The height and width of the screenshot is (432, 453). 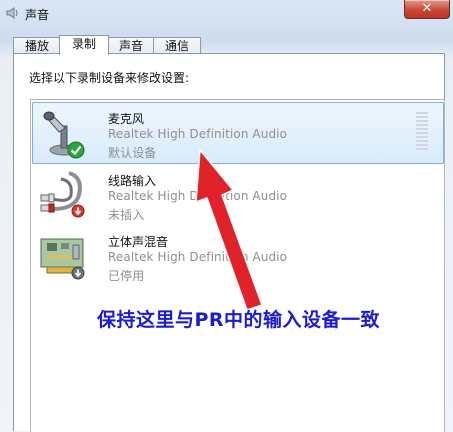 I want to click on tab-recording: 录制, so click(x=84, y=45).